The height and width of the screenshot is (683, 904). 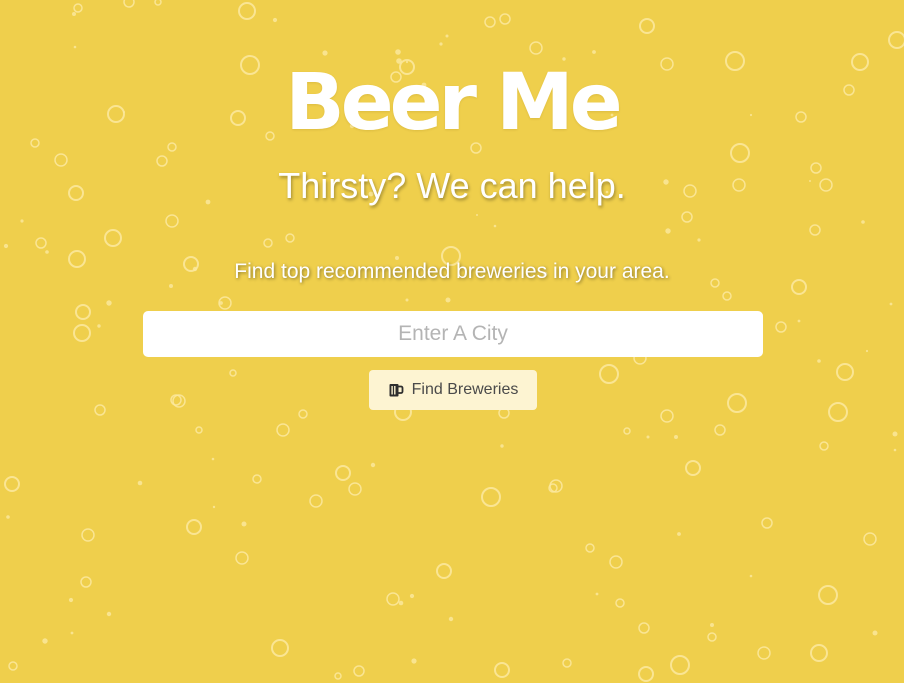 I want to click on app-title: Beer Me, so click(x=453, y=103).